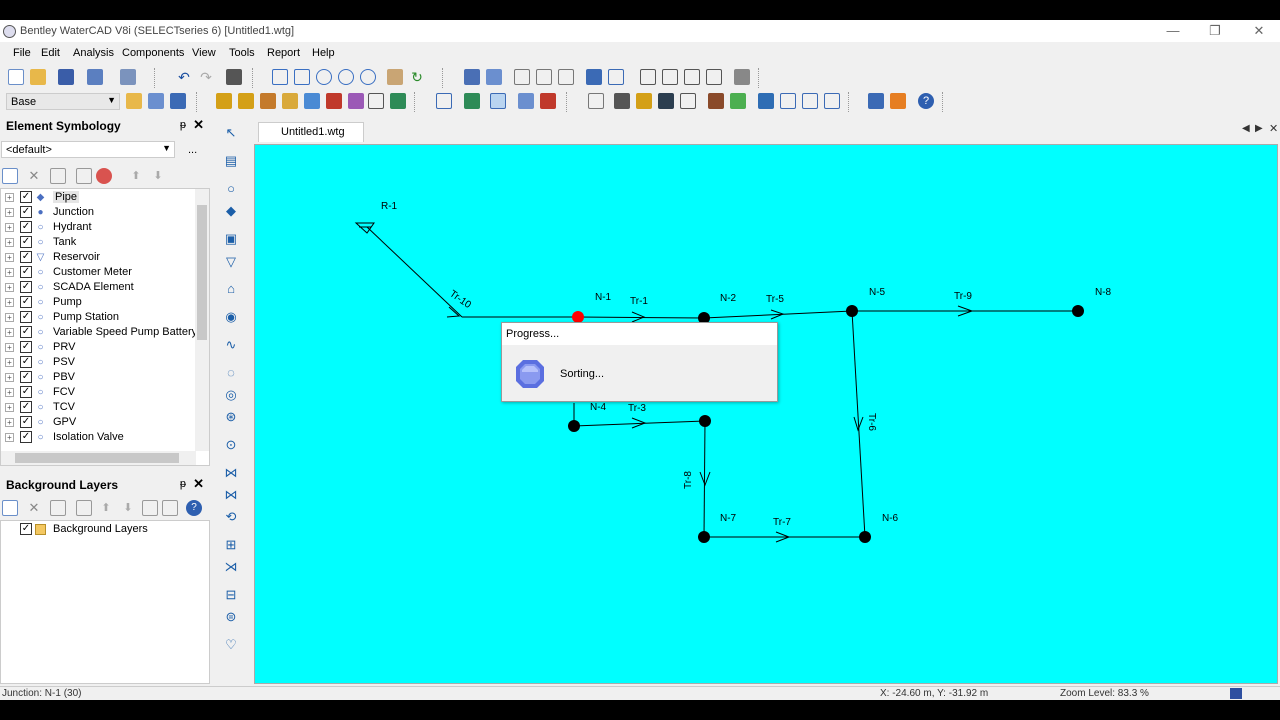 Image resolution: width=1280 pixels, height=720 pixels. I want to click on rss-feed-icon, so click(898, 101).